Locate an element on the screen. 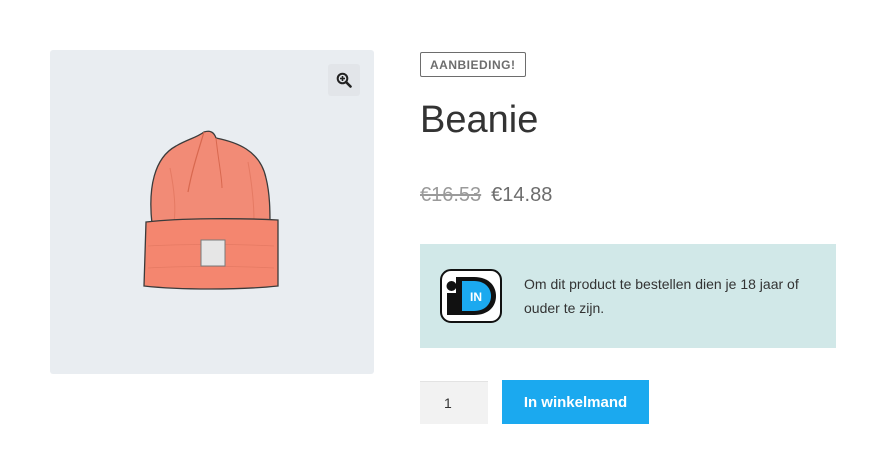 Image resolution: width=886 pixels, height=474 pixels. old-price: €16.53 is located at coordinates (451, 195).